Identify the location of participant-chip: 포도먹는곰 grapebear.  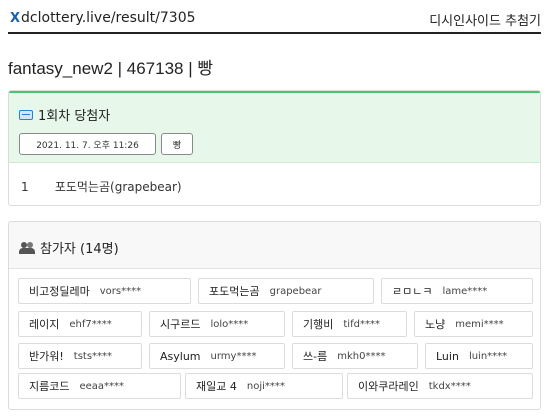
(286, 291).